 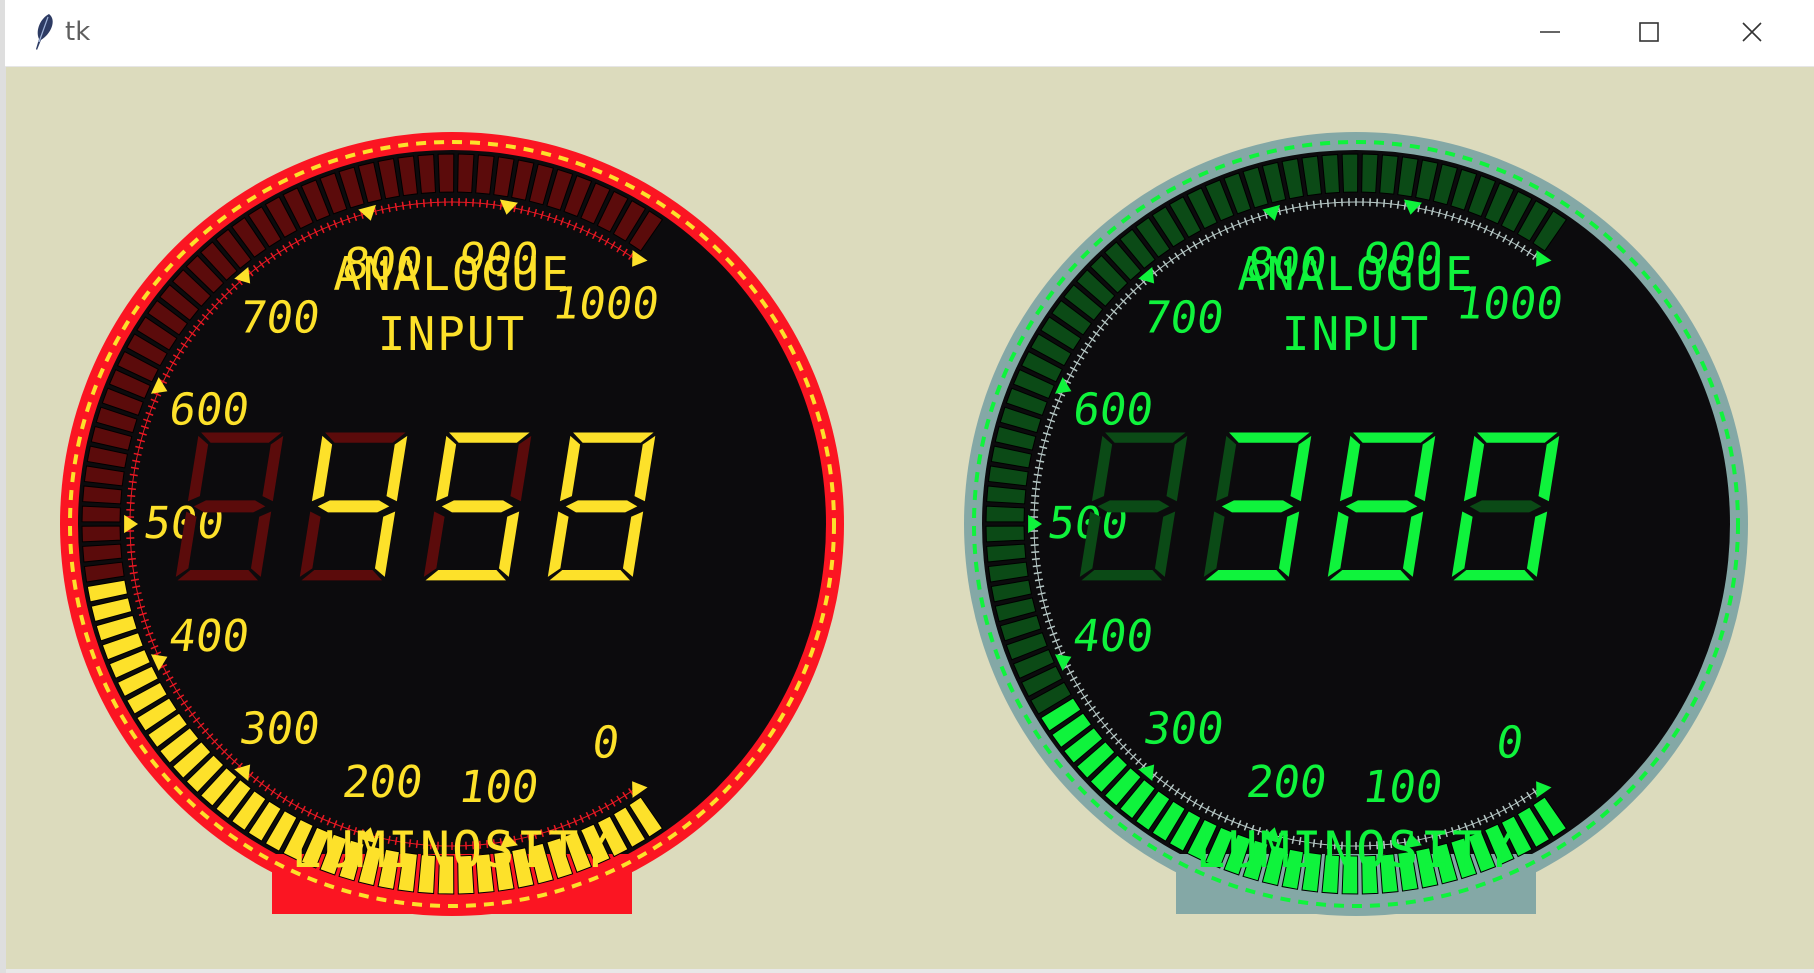 I want to click on minimize-icon, so click(x=1550, y=32).